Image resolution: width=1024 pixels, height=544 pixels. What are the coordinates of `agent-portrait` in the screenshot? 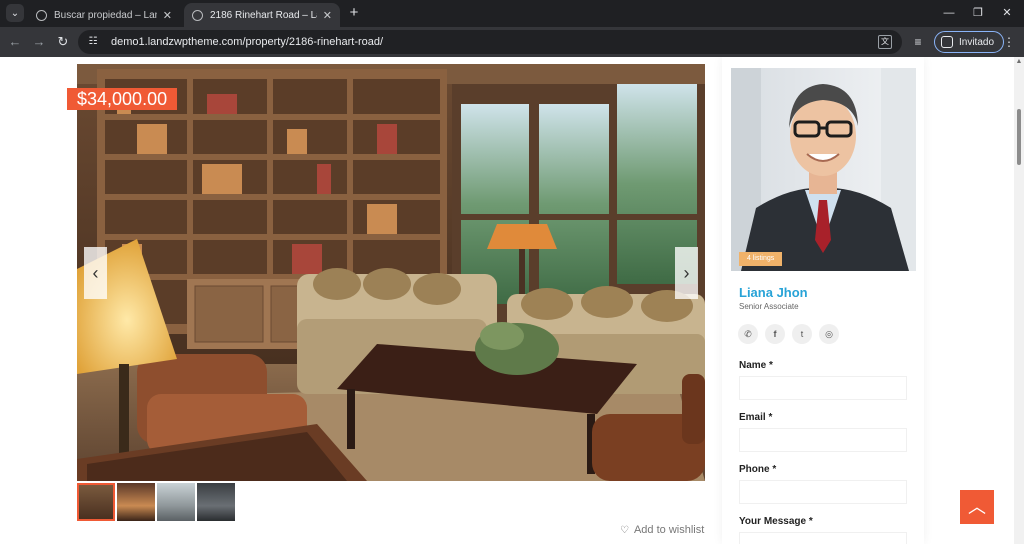 It's located at (823, 169).